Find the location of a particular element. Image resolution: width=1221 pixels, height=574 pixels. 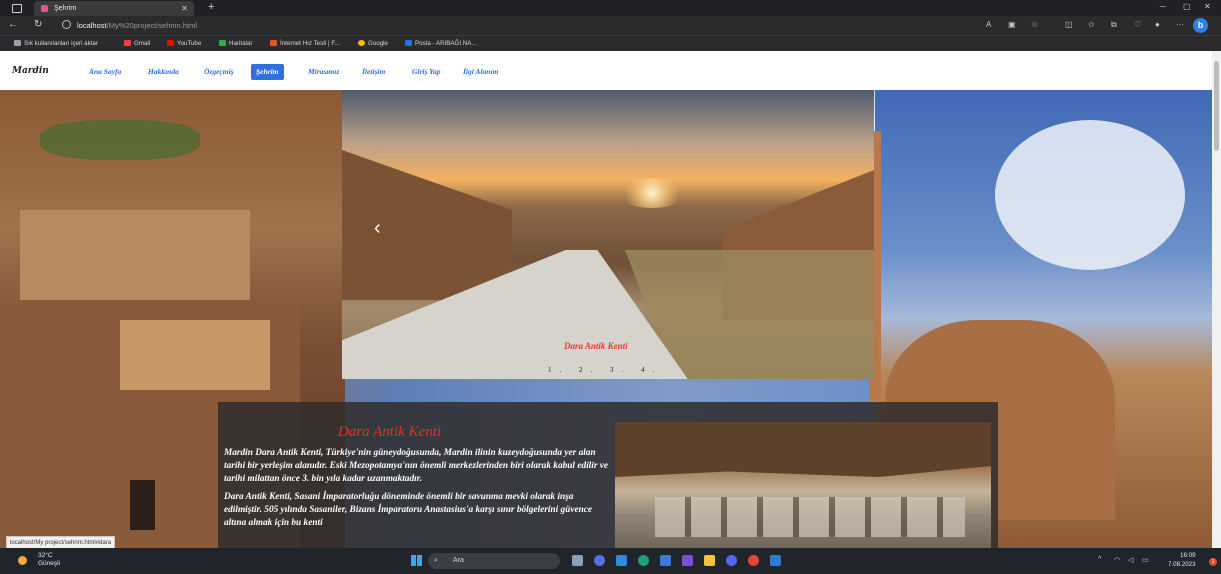

file-explorer-icon is located at coordinates (709, 560).